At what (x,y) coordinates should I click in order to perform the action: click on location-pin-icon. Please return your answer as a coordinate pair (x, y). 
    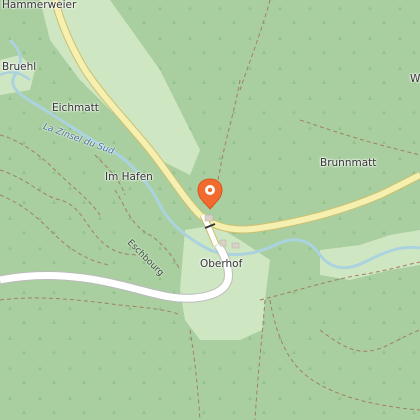
    Looking at the image, I should click on (210, 194).